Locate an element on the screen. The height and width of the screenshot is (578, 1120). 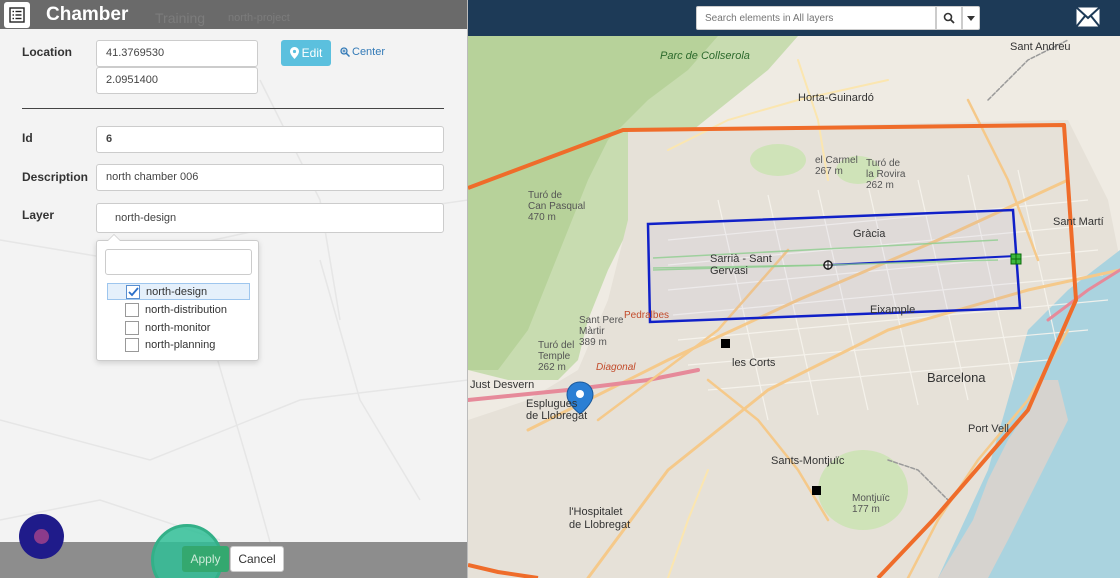
edit-location-button: Edit is located at coordinates (306, 53).